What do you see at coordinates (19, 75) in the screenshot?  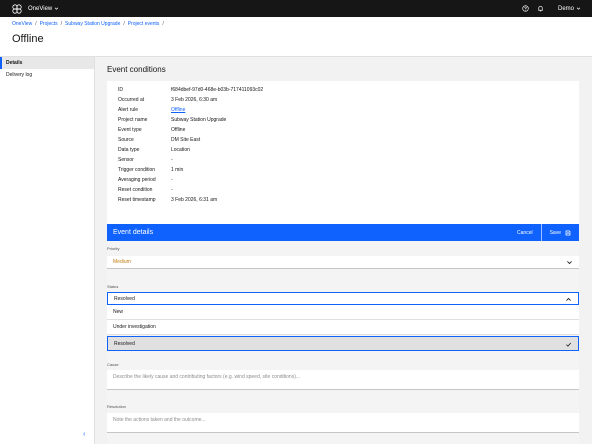 I see `sidebar-item-label: Delivery log` at bounding box center [19, 75].